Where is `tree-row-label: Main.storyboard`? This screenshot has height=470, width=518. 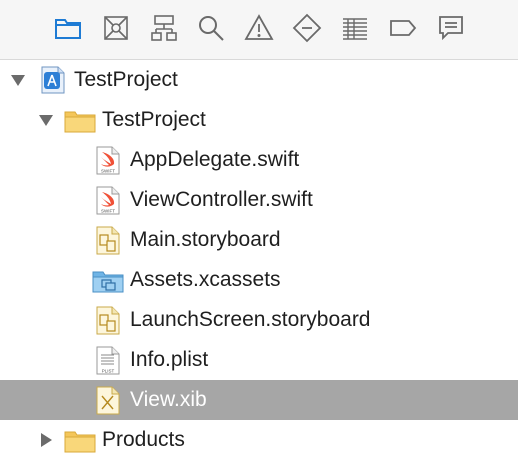
tree-row-label: Main.storyboard is located at coordinates (205, 239).